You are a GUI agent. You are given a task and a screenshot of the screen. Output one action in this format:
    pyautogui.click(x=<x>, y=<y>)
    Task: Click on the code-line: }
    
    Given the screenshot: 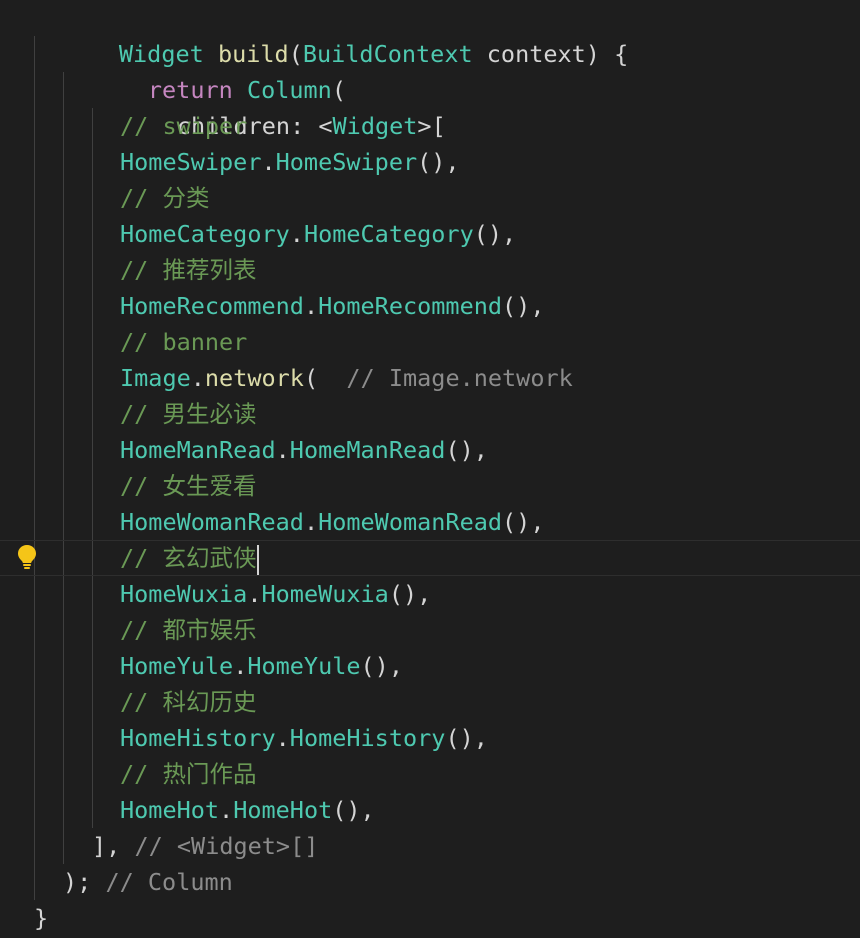 What is the action you would take?
    pyautogui.click(x=430, y=918)
    